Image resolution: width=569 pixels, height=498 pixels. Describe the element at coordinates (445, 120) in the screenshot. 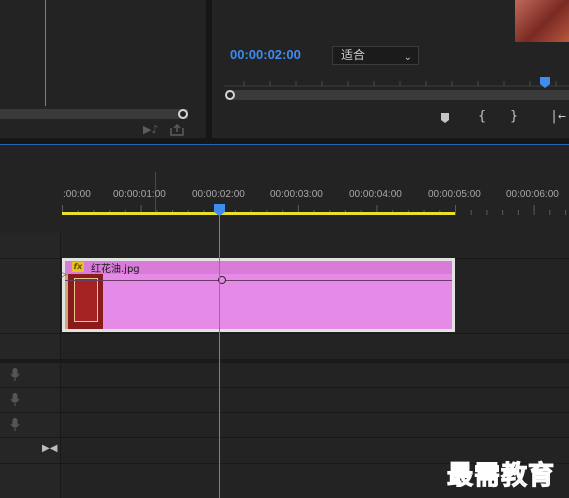

I see `add-marker-icon` at that location.